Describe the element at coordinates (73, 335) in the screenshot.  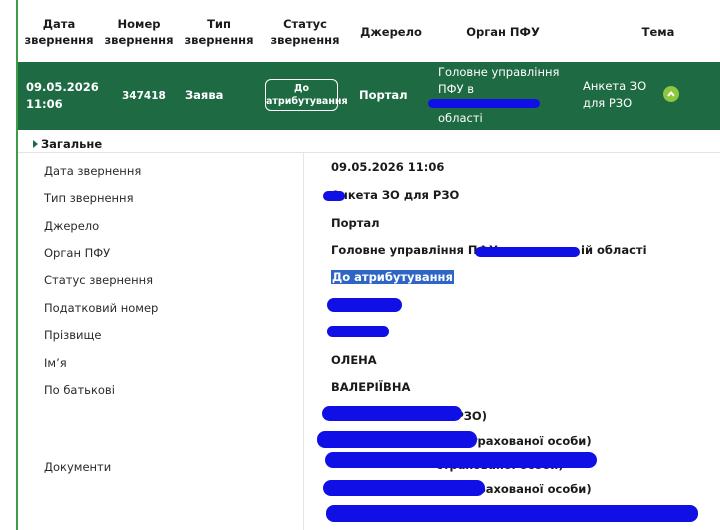
I see `label-surname: Прізвище` at that location.